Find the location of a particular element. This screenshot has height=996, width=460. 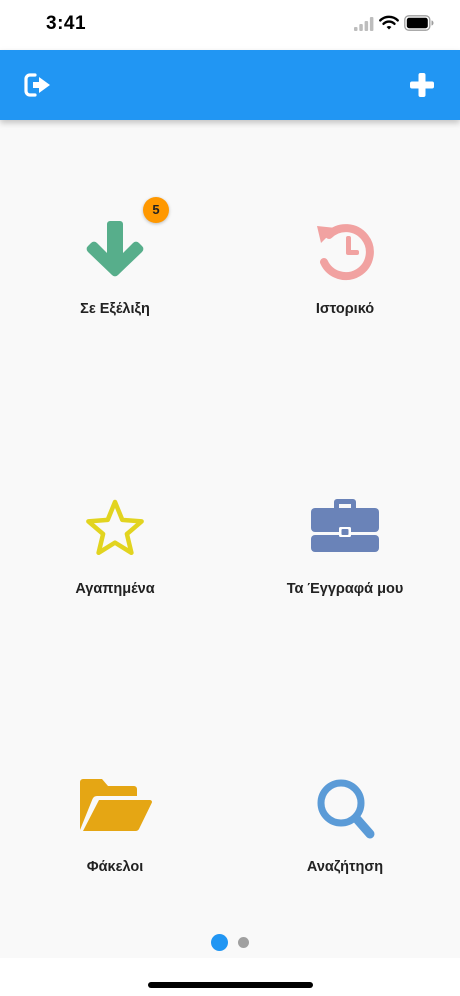

tile-label: Τα Έγγραφά μου is located at coordinates (345, 589).